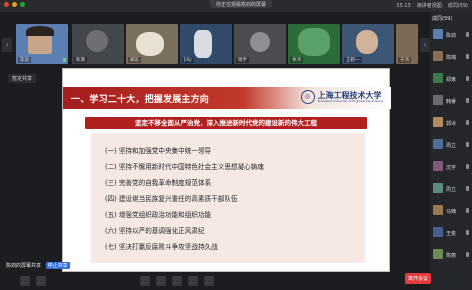  What do you see at coordinates (188, 60) in the screenshot?
I see `tile-name: Jilly` at bounding box center [188, 60].